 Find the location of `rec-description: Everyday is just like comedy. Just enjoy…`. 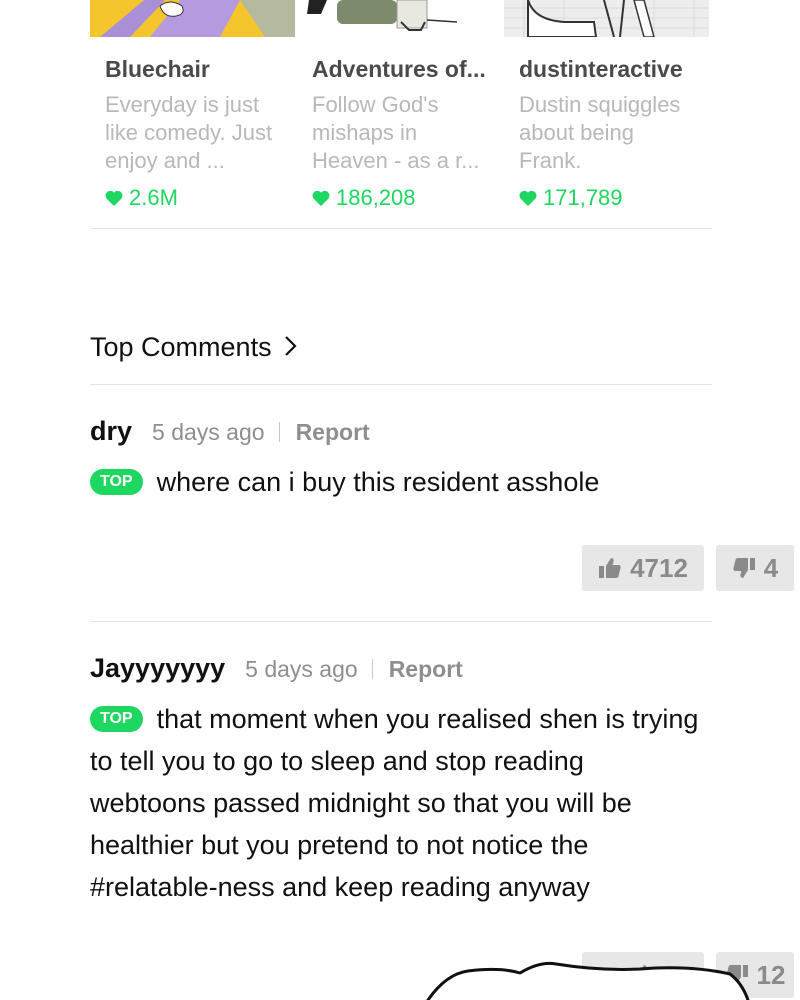

rec-description: Everyday is just like comedy. Just enjoy… is located at coordinates (189, 132).